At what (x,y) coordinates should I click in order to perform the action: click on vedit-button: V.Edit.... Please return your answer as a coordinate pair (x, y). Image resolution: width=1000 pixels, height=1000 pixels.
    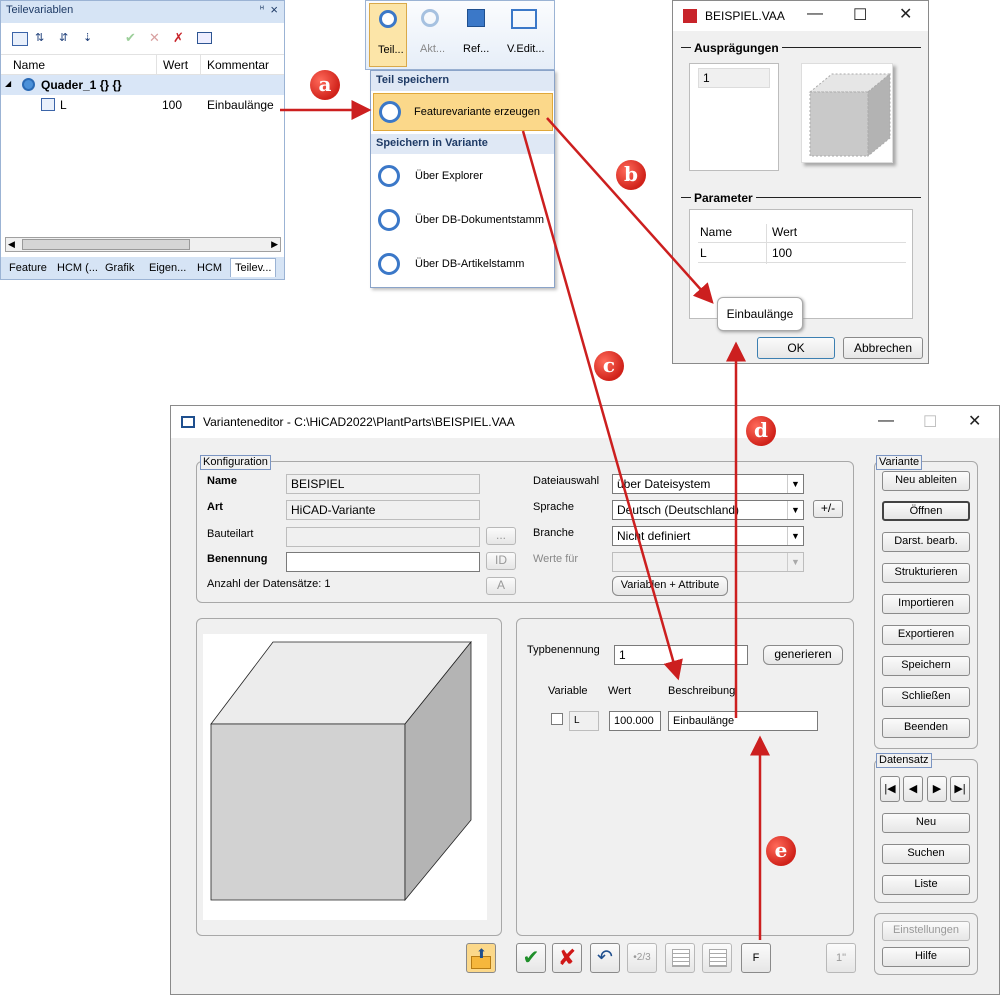
    Looking at the image, I should click on (526, 35).